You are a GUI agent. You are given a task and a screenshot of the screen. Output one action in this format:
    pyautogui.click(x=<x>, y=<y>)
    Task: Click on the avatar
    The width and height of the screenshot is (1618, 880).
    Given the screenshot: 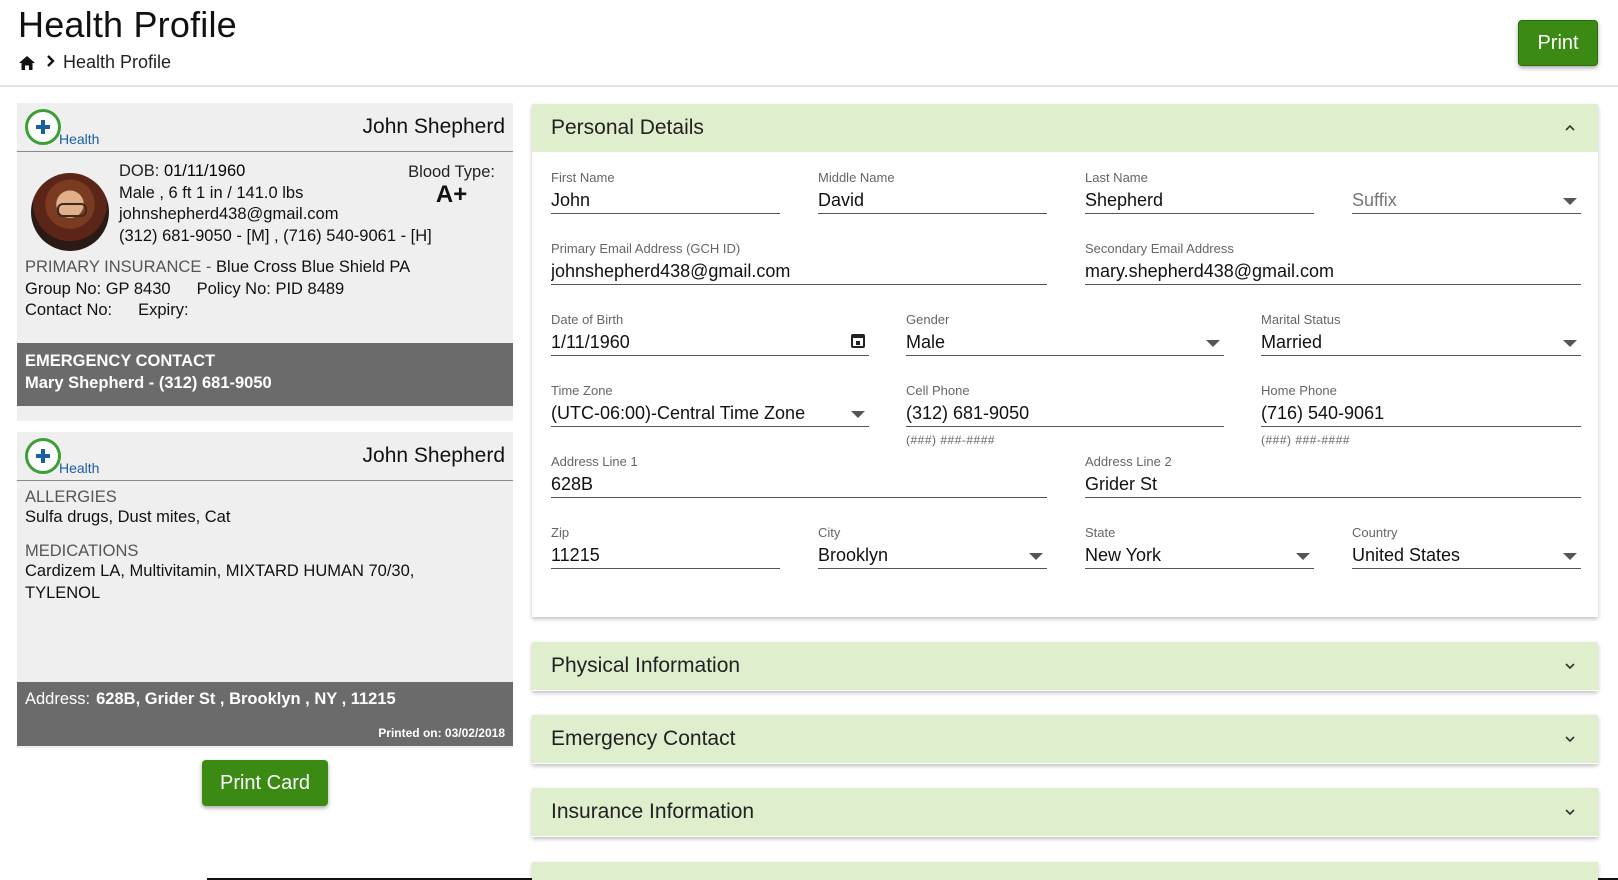 What is the action you would take?
    pyautogui.click(x=70, y=212)
    